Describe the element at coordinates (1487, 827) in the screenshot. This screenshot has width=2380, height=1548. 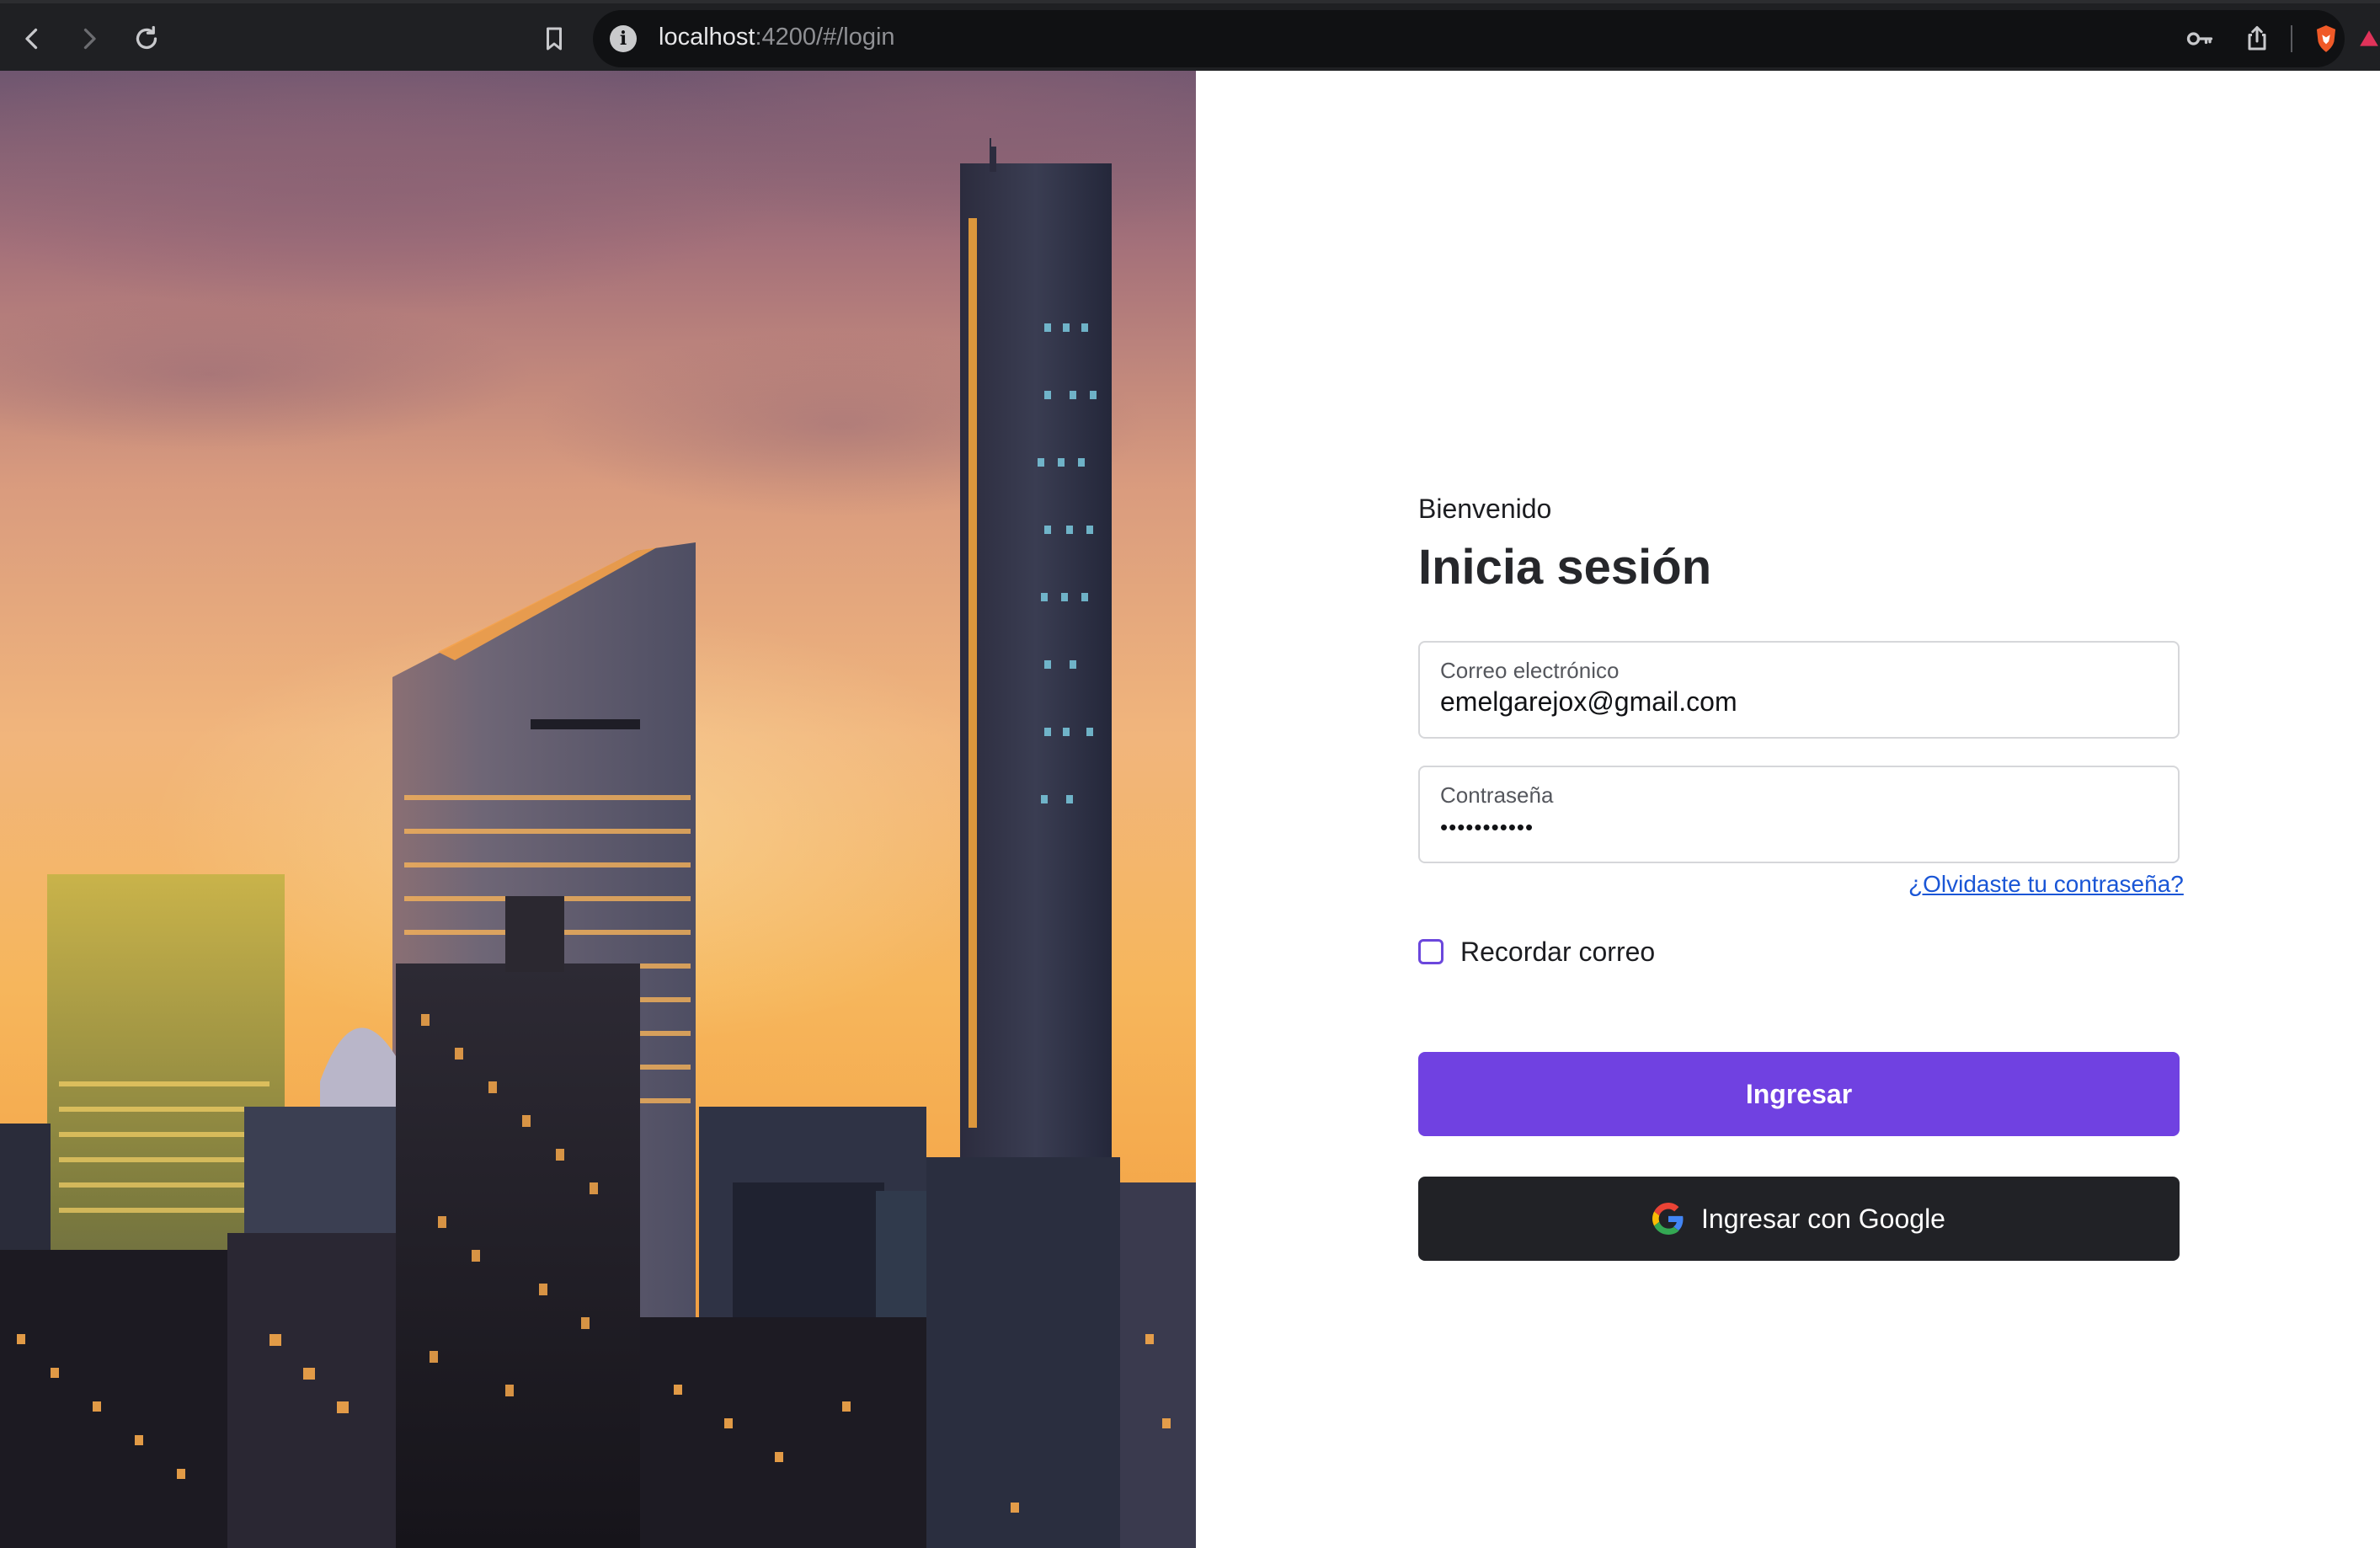
I see `password-value: •••••••••••` at that location.